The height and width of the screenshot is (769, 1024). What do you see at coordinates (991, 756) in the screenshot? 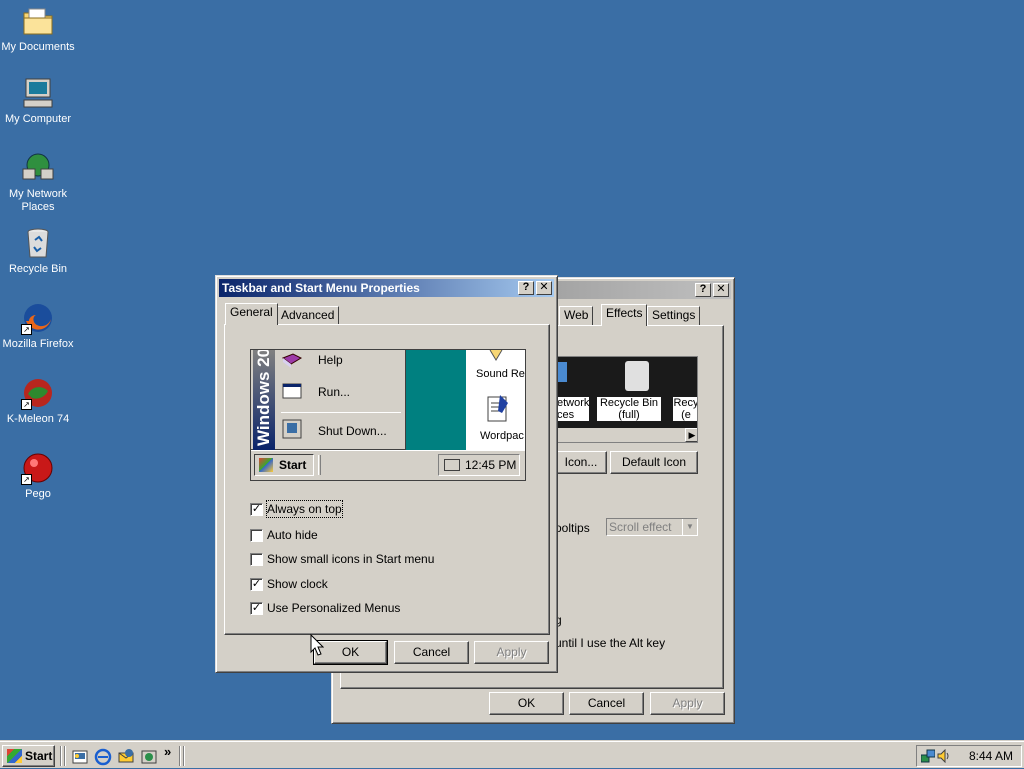
I see `taskbar-clock: 8:44 AM` at bounding box center [991, 756].